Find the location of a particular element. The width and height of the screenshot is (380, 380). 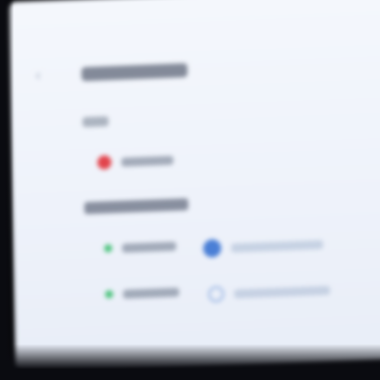

chevron-left-icon: ‹ is located at coordinates (40, 75).